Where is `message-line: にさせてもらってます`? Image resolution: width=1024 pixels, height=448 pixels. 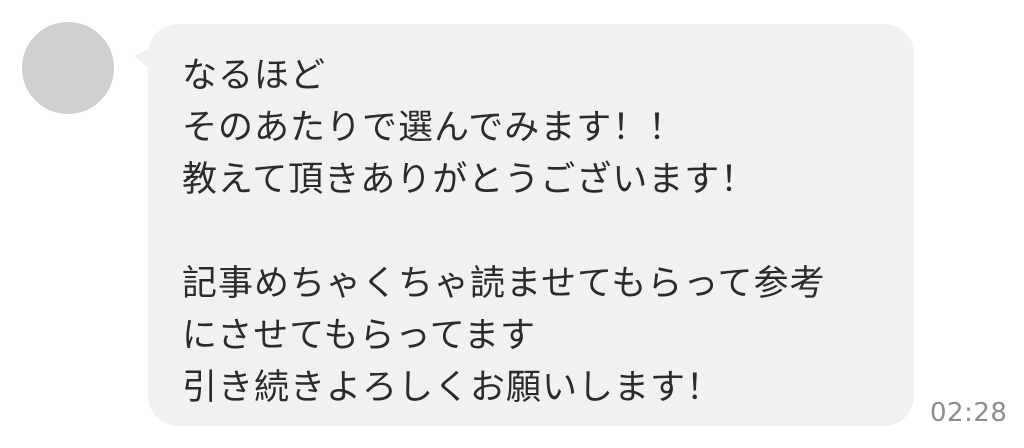 message-line: にさせてもらってます is located at coordinates (359, 336).